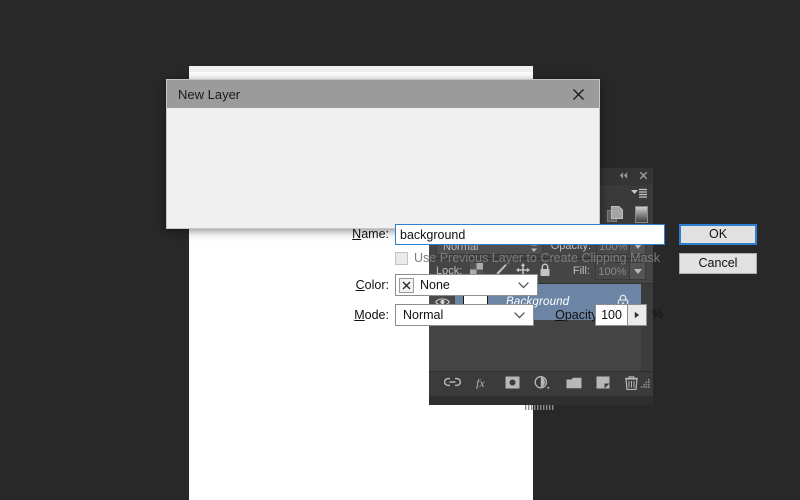 The image size is (800, 500). What do you see at coordinates (639, 193) in the screenshot?
I see `panel-menu-icon` at bounding box center [639, 193].